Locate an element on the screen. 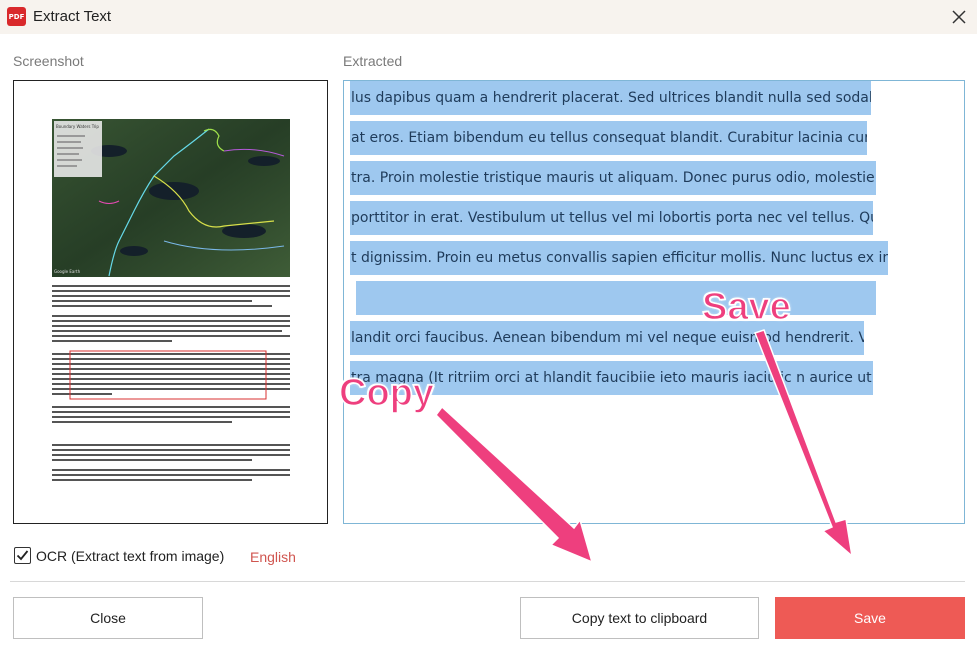  svg-text: Google Earth is located at coordinates (67, 271).